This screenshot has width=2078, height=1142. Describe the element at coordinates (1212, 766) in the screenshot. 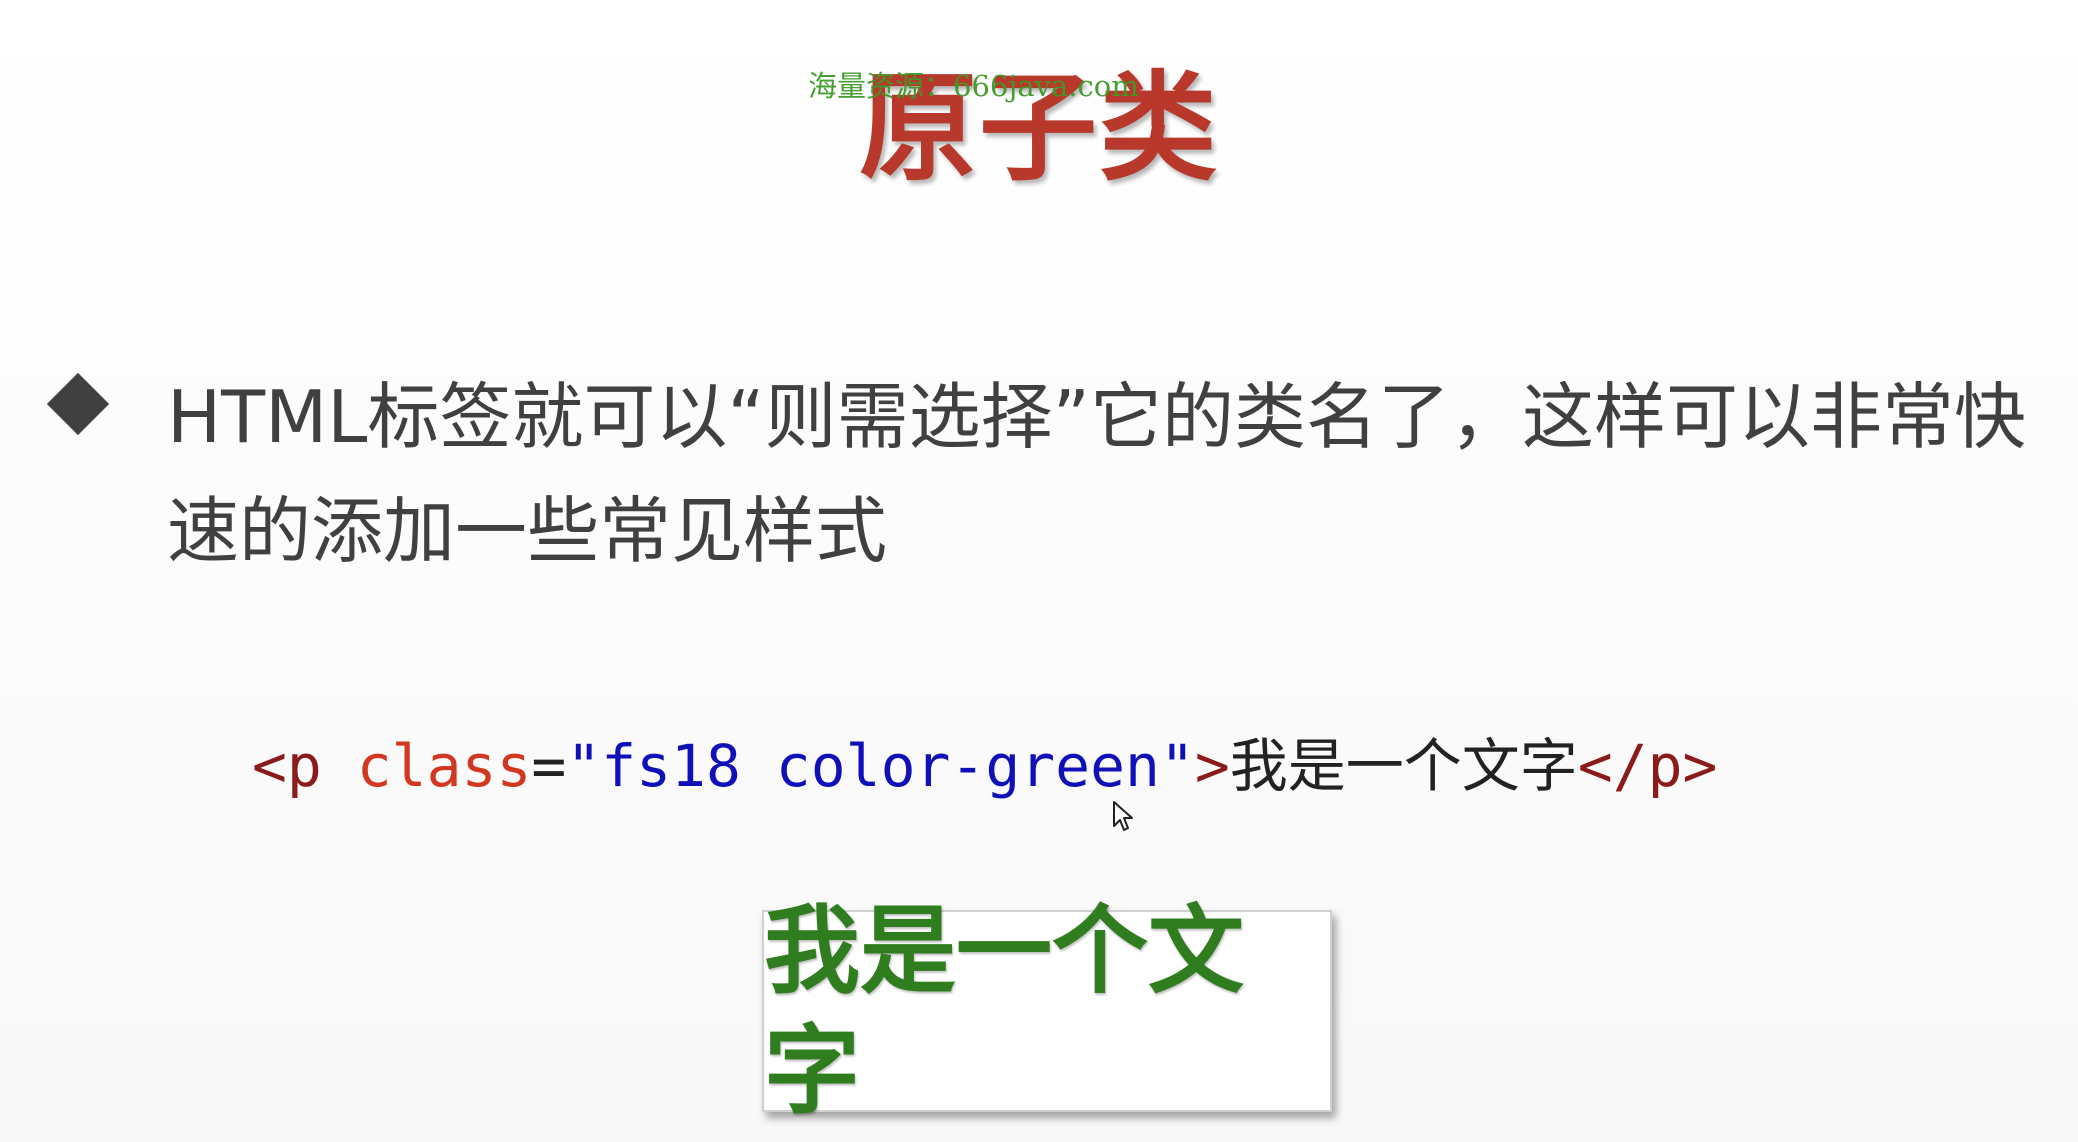

I see `code-close-bracket: >` at that location.